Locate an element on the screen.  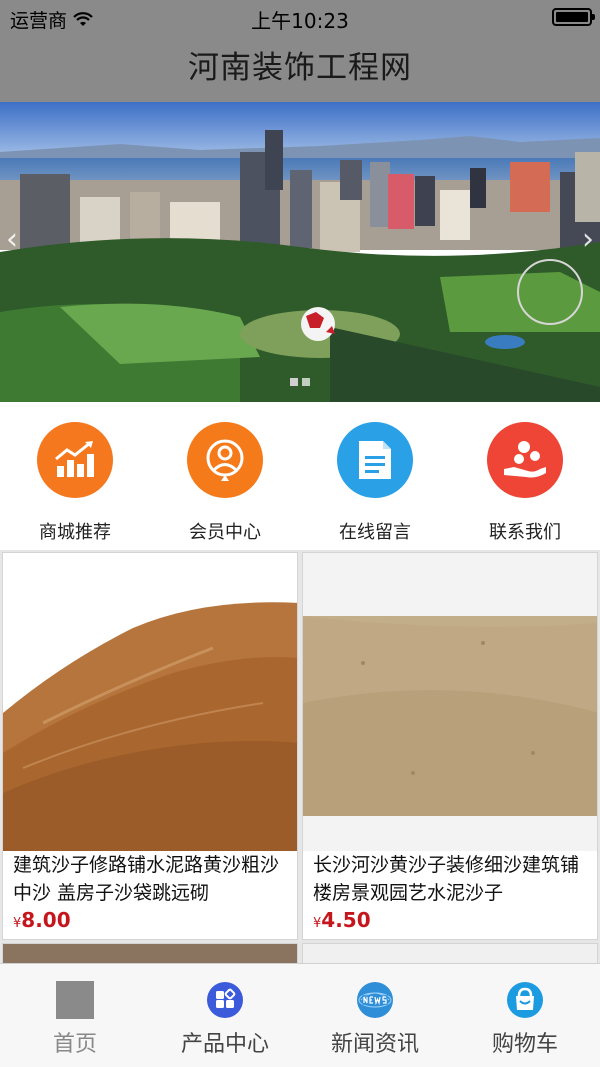
tab-news: 新闻资讯 is located at coordinates (375, 1015).